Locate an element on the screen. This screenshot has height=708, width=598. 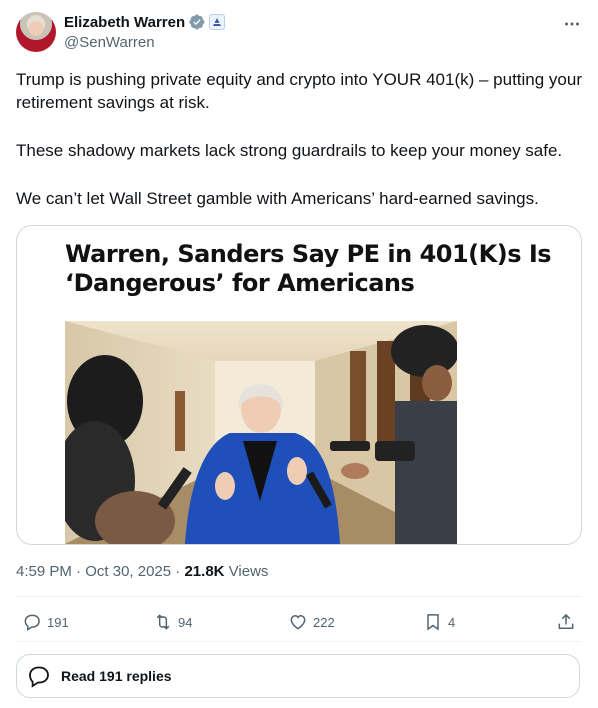
reply-count: 191 is located at coordinates (58, 622).